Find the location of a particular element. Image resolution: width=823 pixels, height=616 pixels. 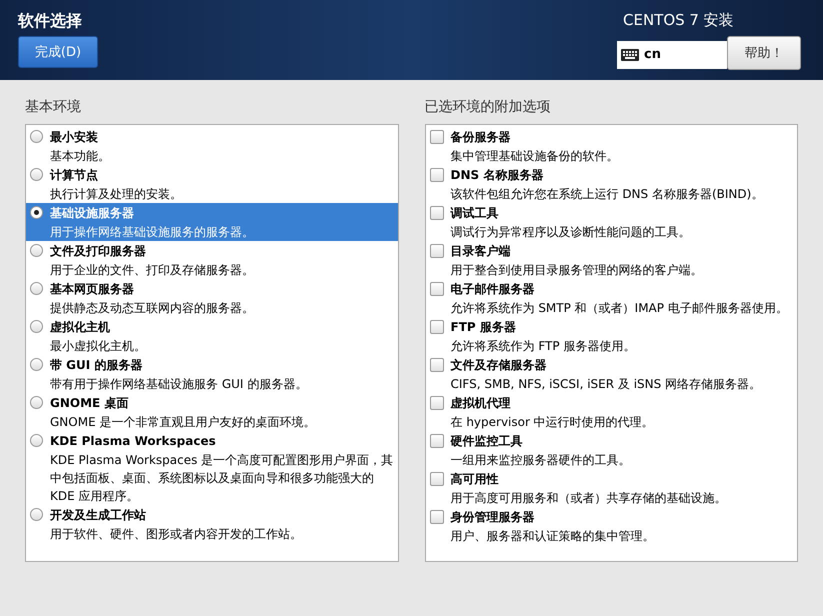

option-description: 在 hypervisor 中运行时使用的代理。 is located at coordinates (552, 422).